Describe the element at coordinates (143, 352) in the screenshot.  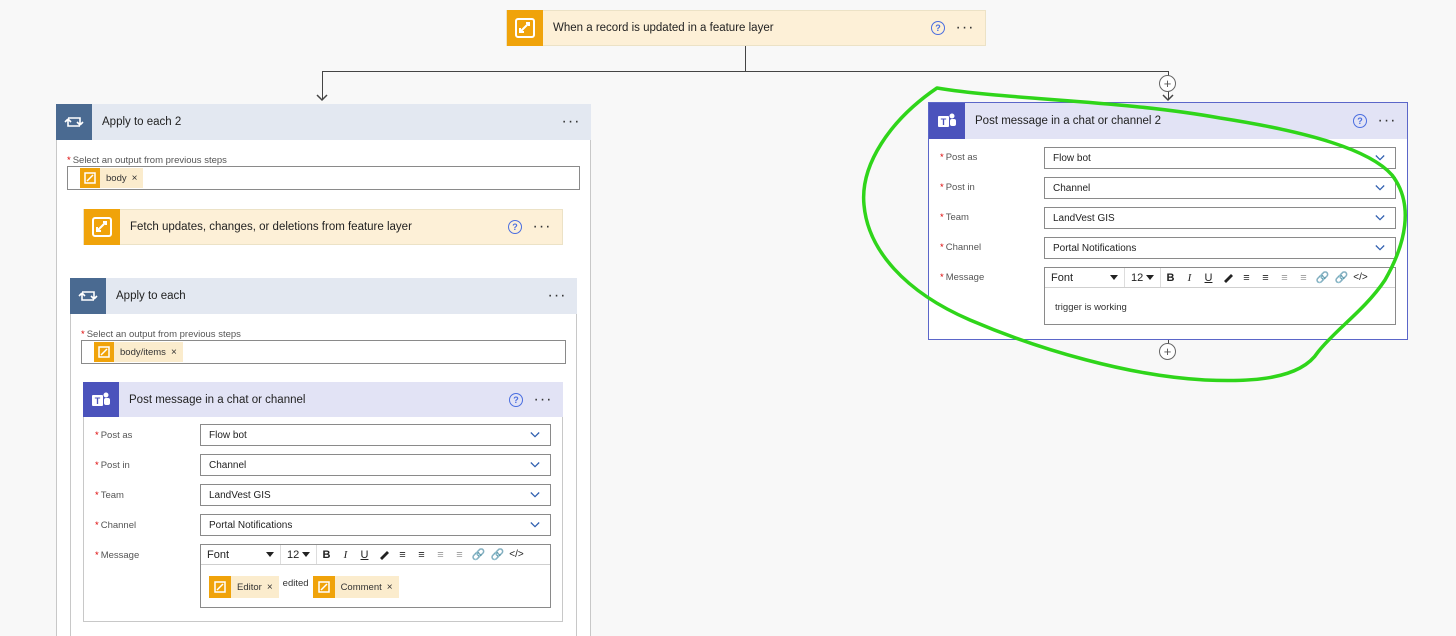
I see `token-label: body/items` at that location.